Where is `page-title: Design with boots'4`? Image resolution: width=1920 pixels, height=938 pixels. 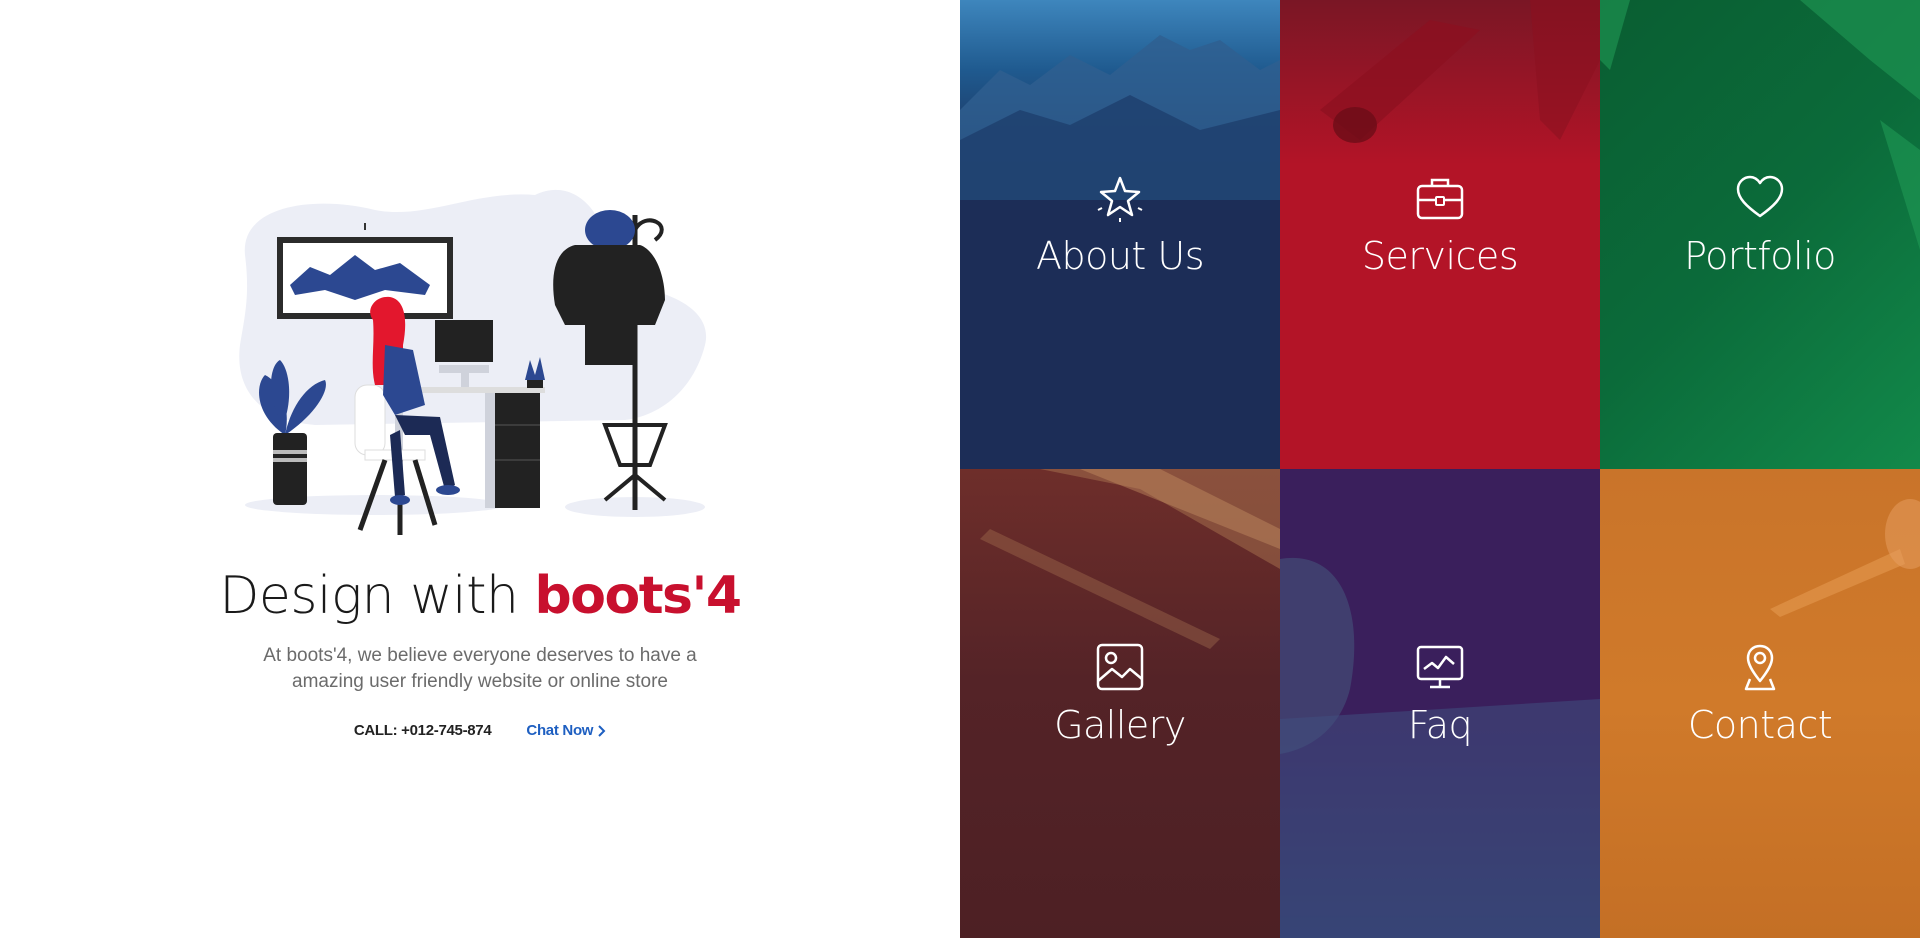 page-title: Design with boots'4 is located at coordinates (480, 596).